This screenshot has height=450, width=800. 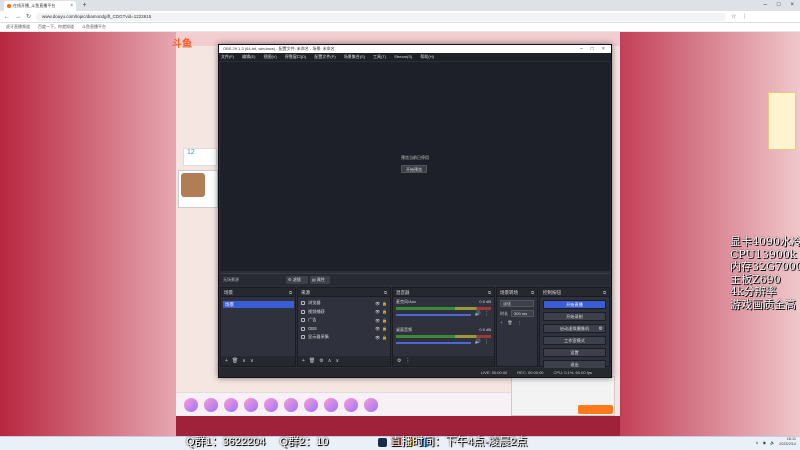 I want to click on properties-button: ▤ 属性, so click(x=320, y=280).